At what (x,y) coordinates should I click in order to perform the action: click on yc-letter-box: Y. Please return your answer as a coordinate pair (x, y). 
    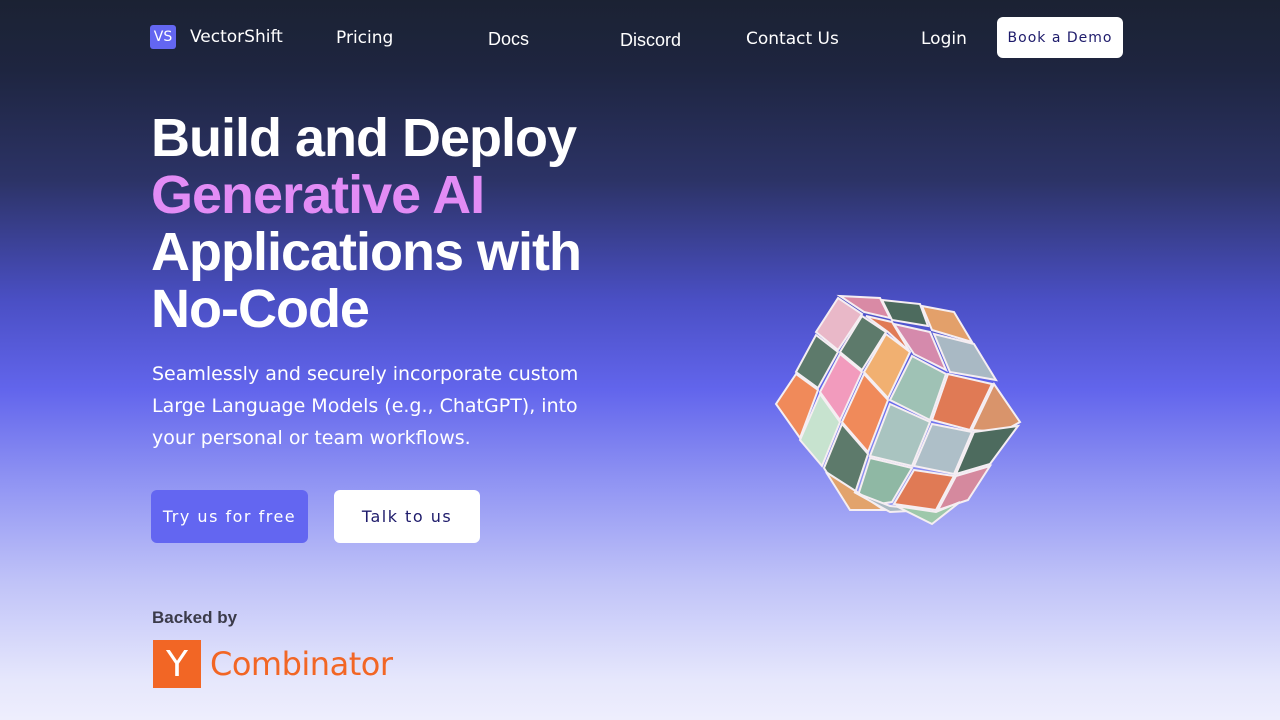
    Looking at the image, I should click on (177, 664).